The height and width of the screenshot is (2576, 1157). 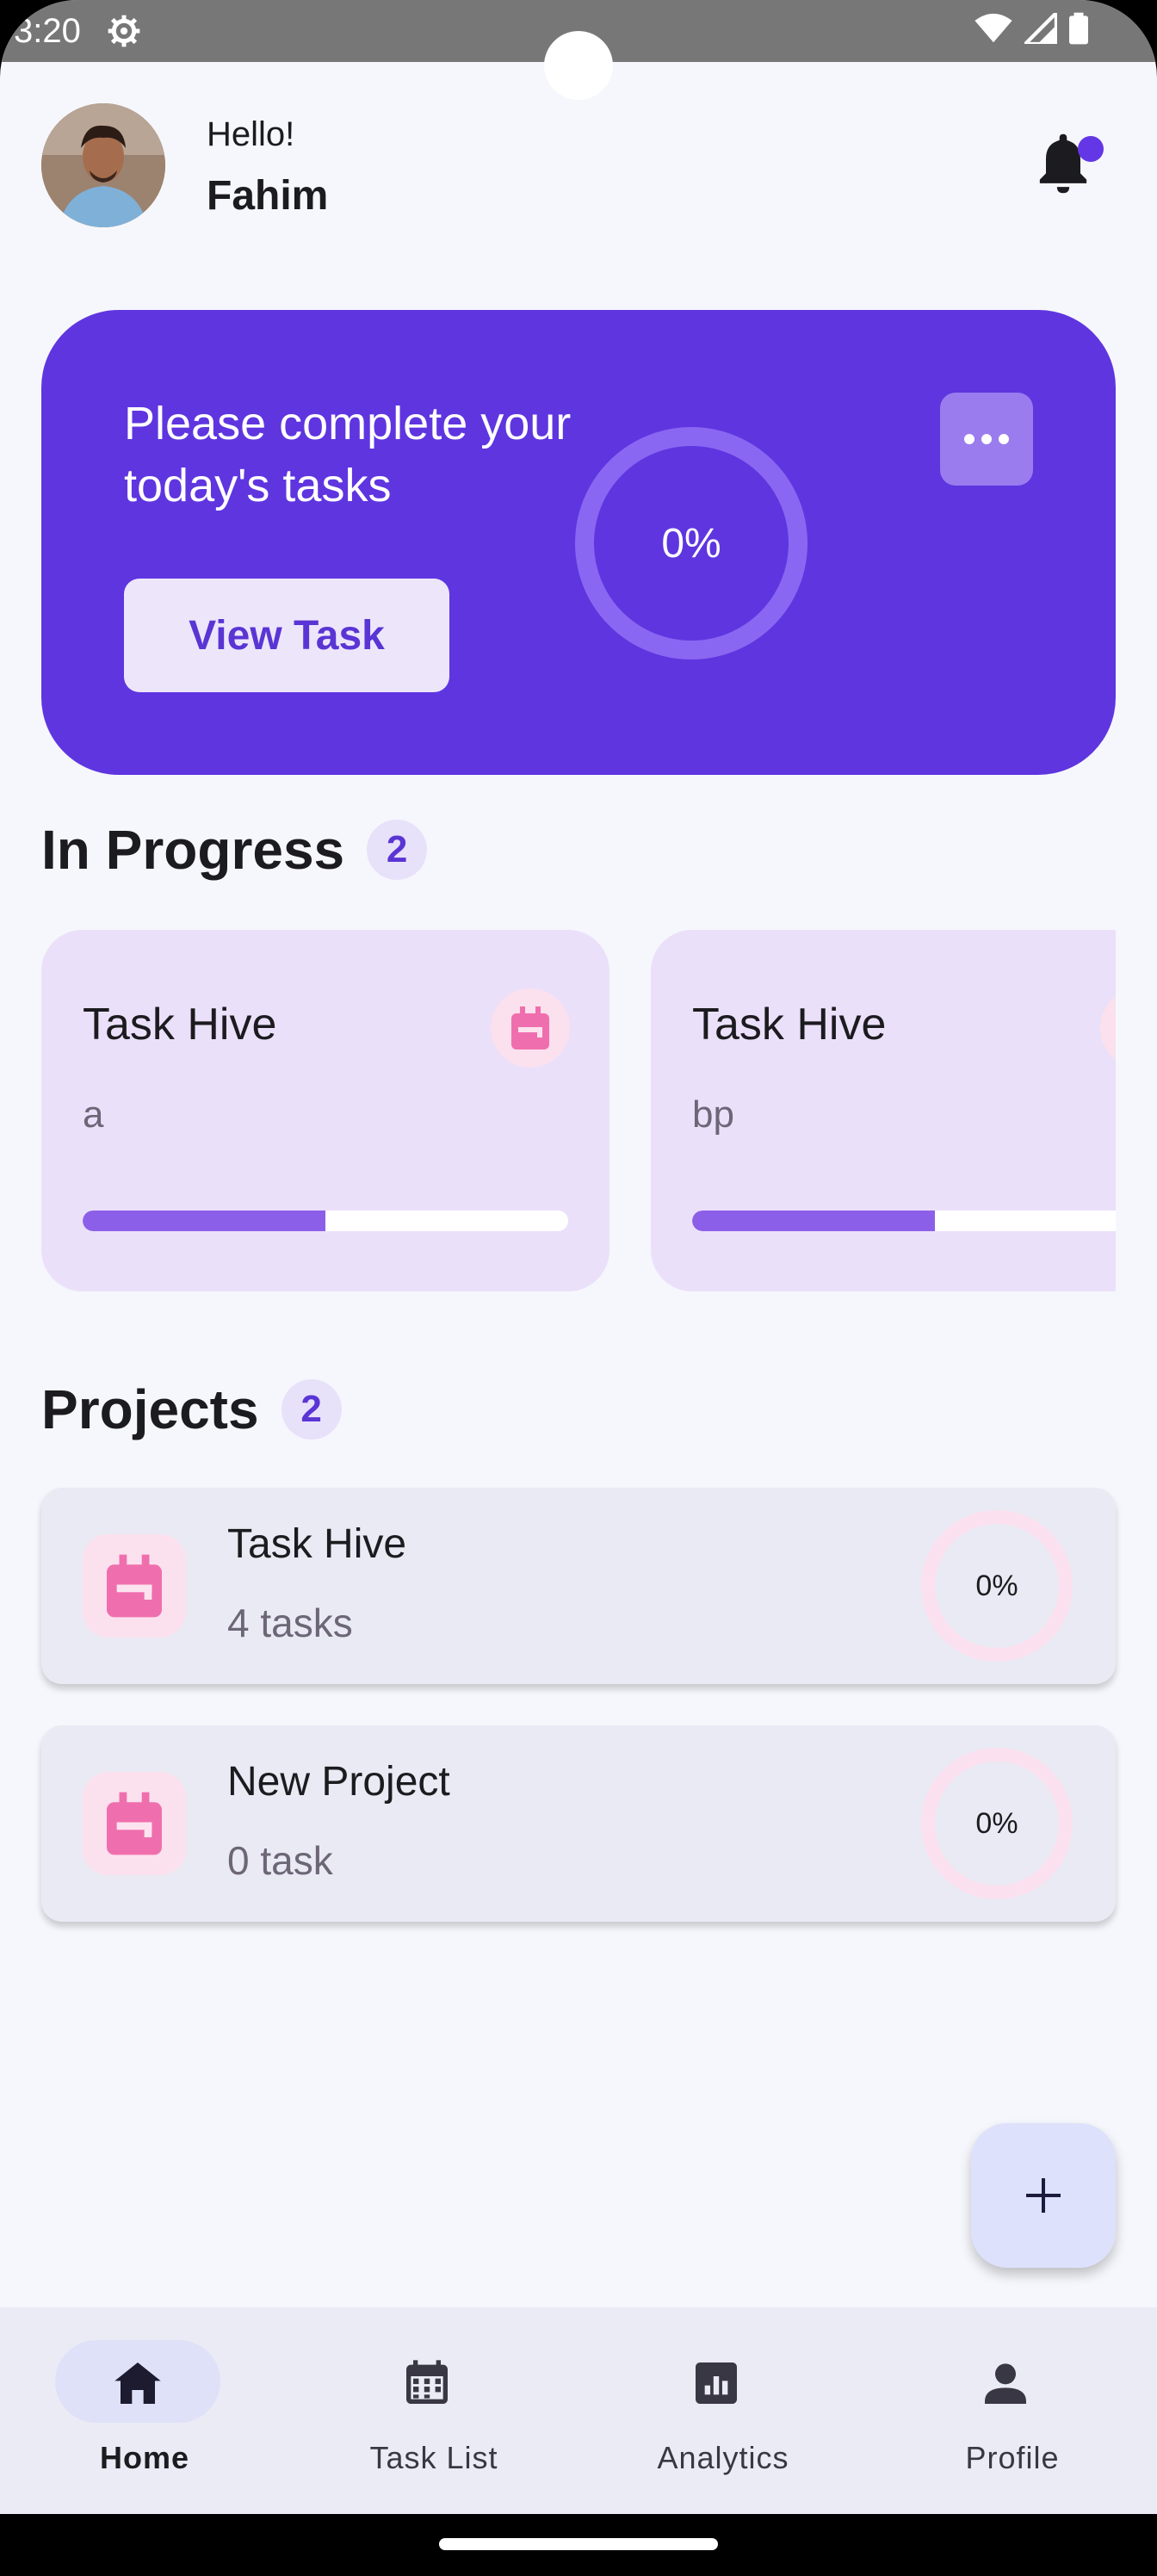 What do you see at coordinates (723, 2410) in the screenshot?
I see `nav-item-analytics: Analytics` at bounding box center [723, 2410].